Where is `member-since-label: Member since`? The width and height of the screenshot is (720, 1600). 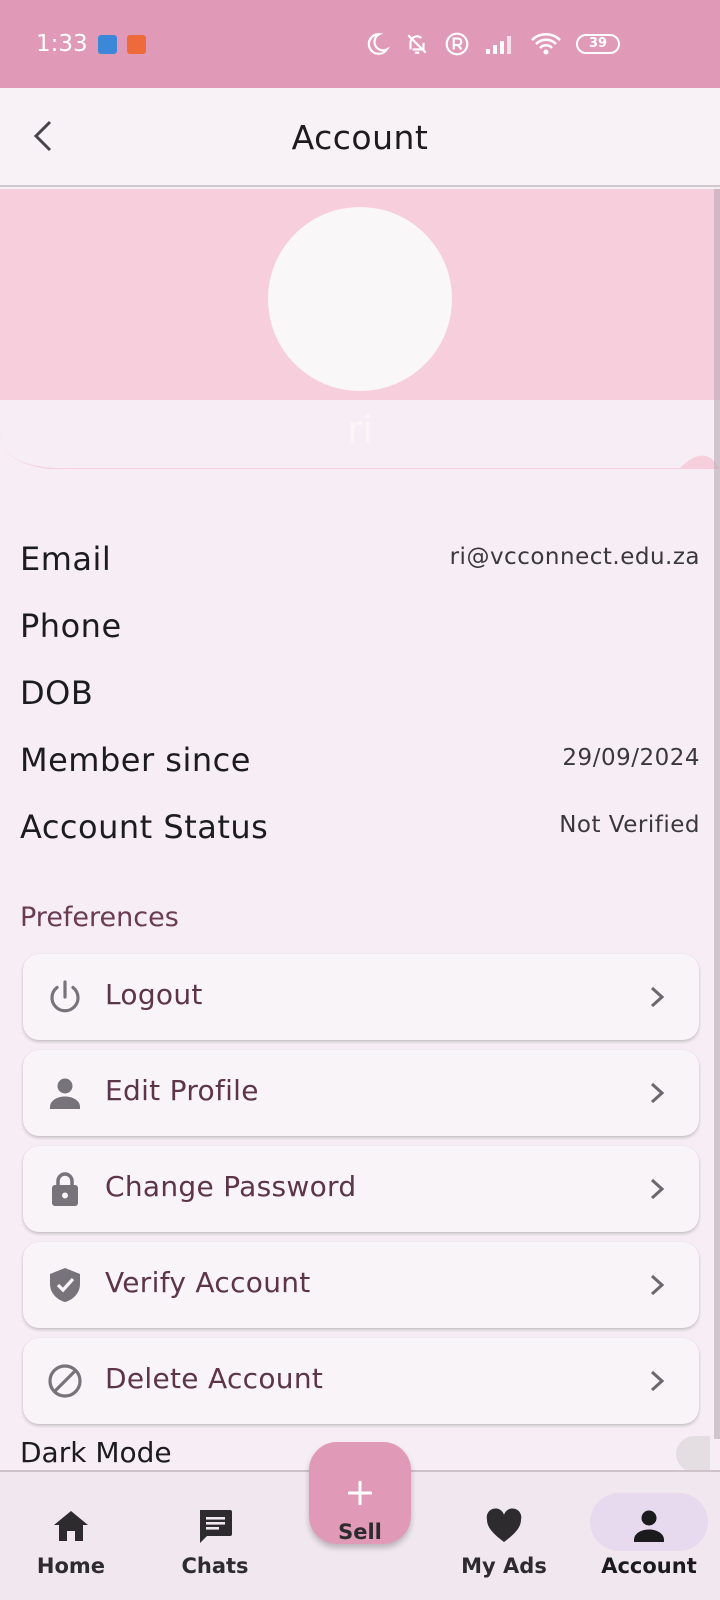 member-since-label: Member since is located at coordinates (135, 760).